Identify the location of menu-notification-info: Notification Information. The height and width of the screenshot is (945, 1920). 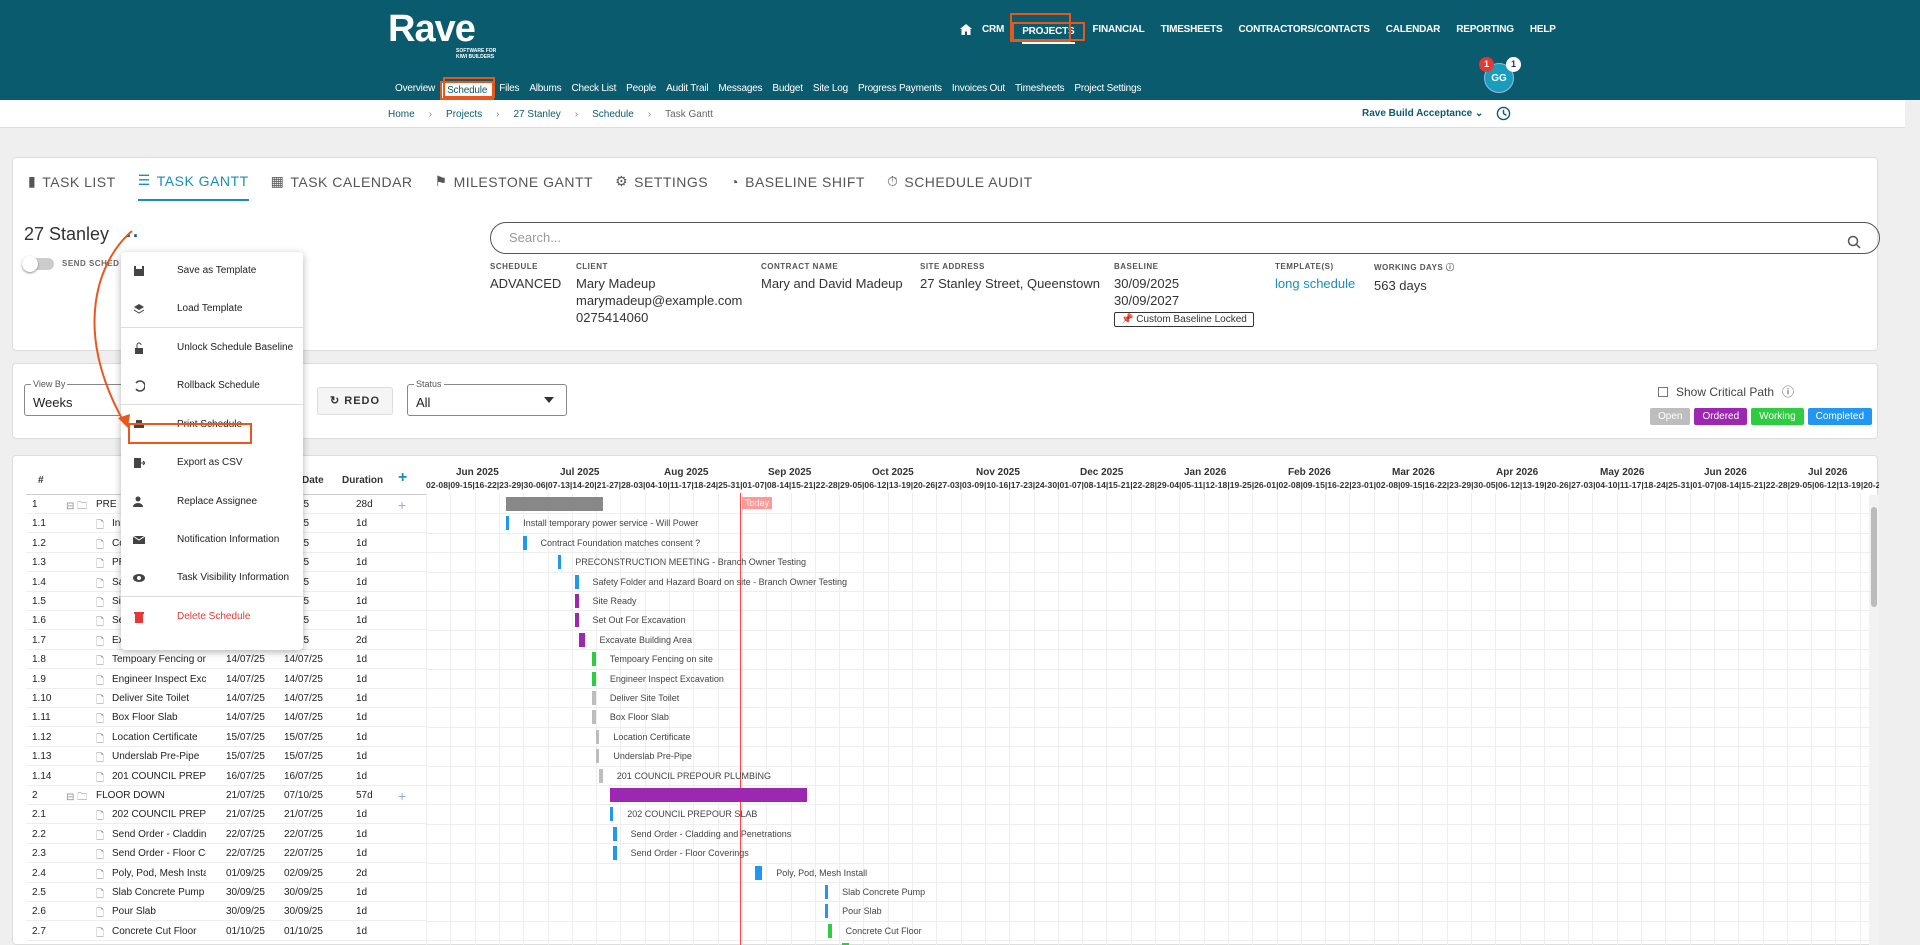
(212, 540).